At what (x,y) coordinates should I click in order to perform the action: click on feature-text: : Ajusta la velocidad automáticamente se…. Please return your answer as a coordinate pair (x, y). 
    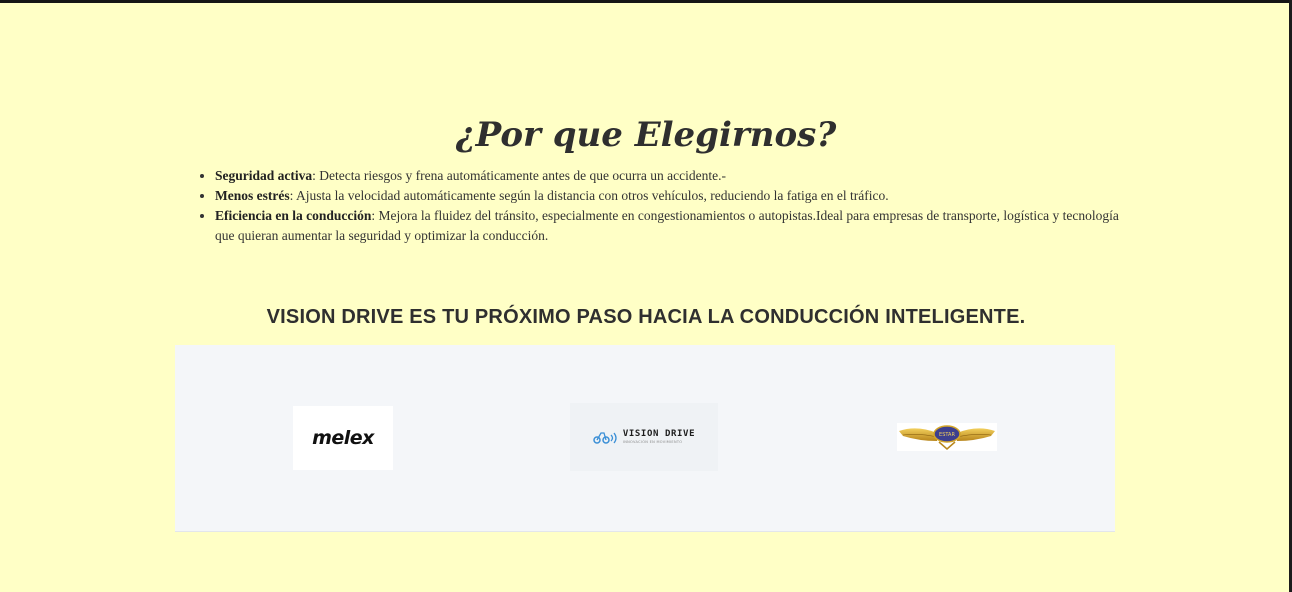
    Looking at the image, I should click on (589, 195).